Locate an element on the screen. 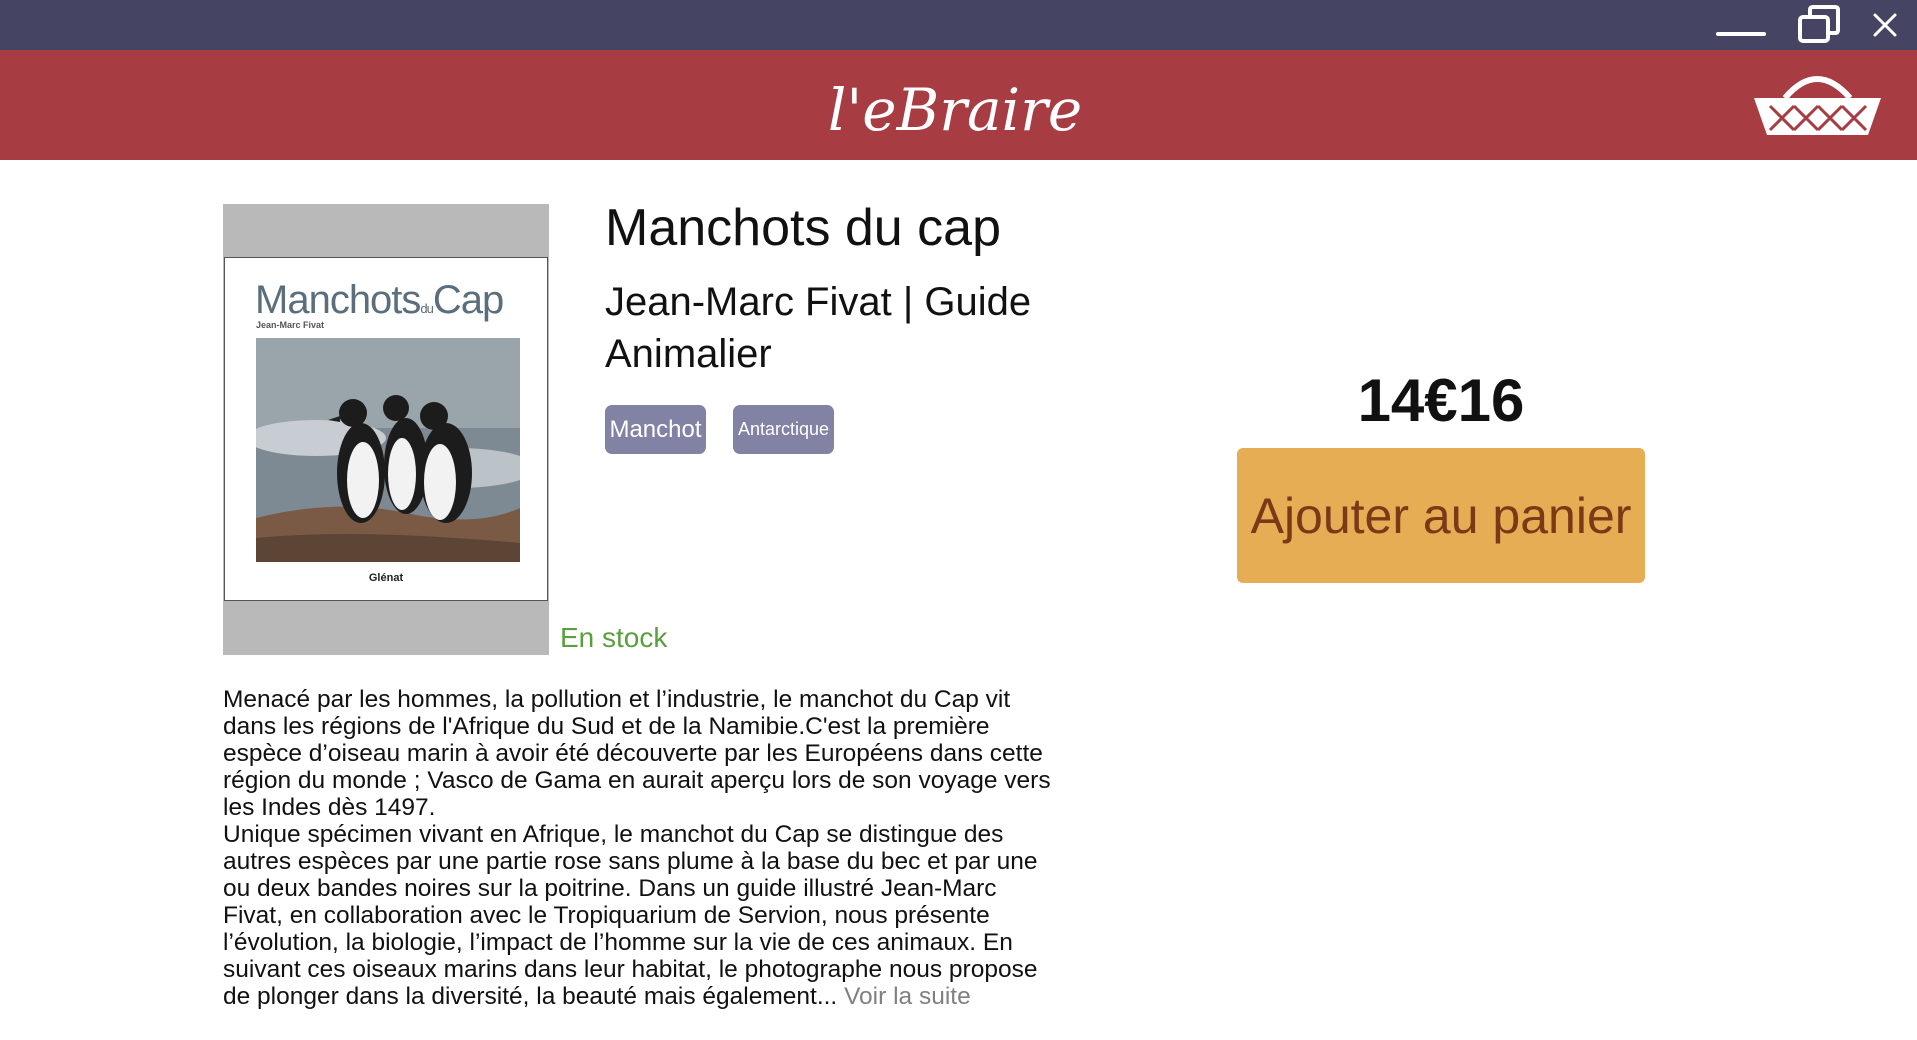 This screenshot has height=1040, width=1917. svg-text: l'eBraire is located at coordinates (955, 110).